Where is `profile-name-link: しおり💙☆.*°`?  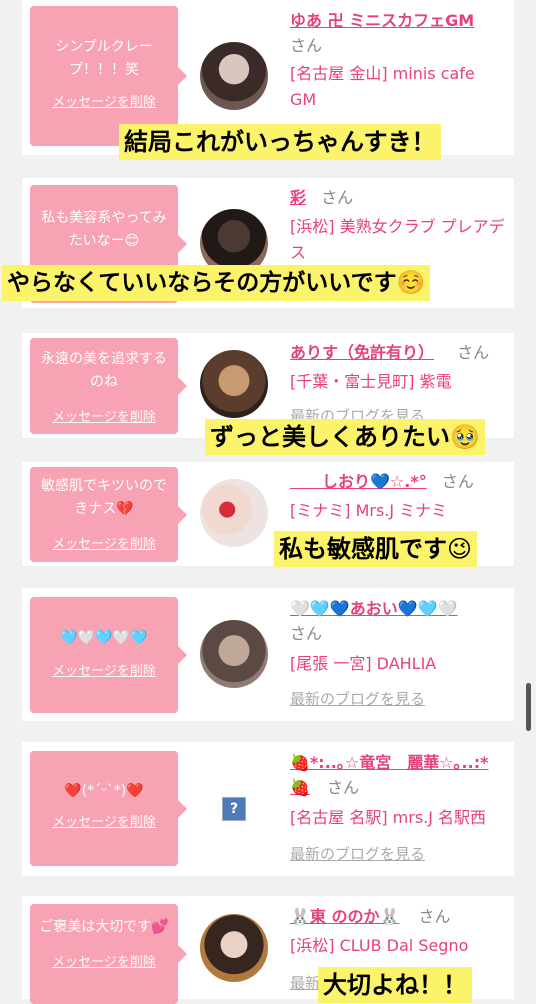 profile-name-link: しおり💙☆.*° is located at coordinates (358, 481).